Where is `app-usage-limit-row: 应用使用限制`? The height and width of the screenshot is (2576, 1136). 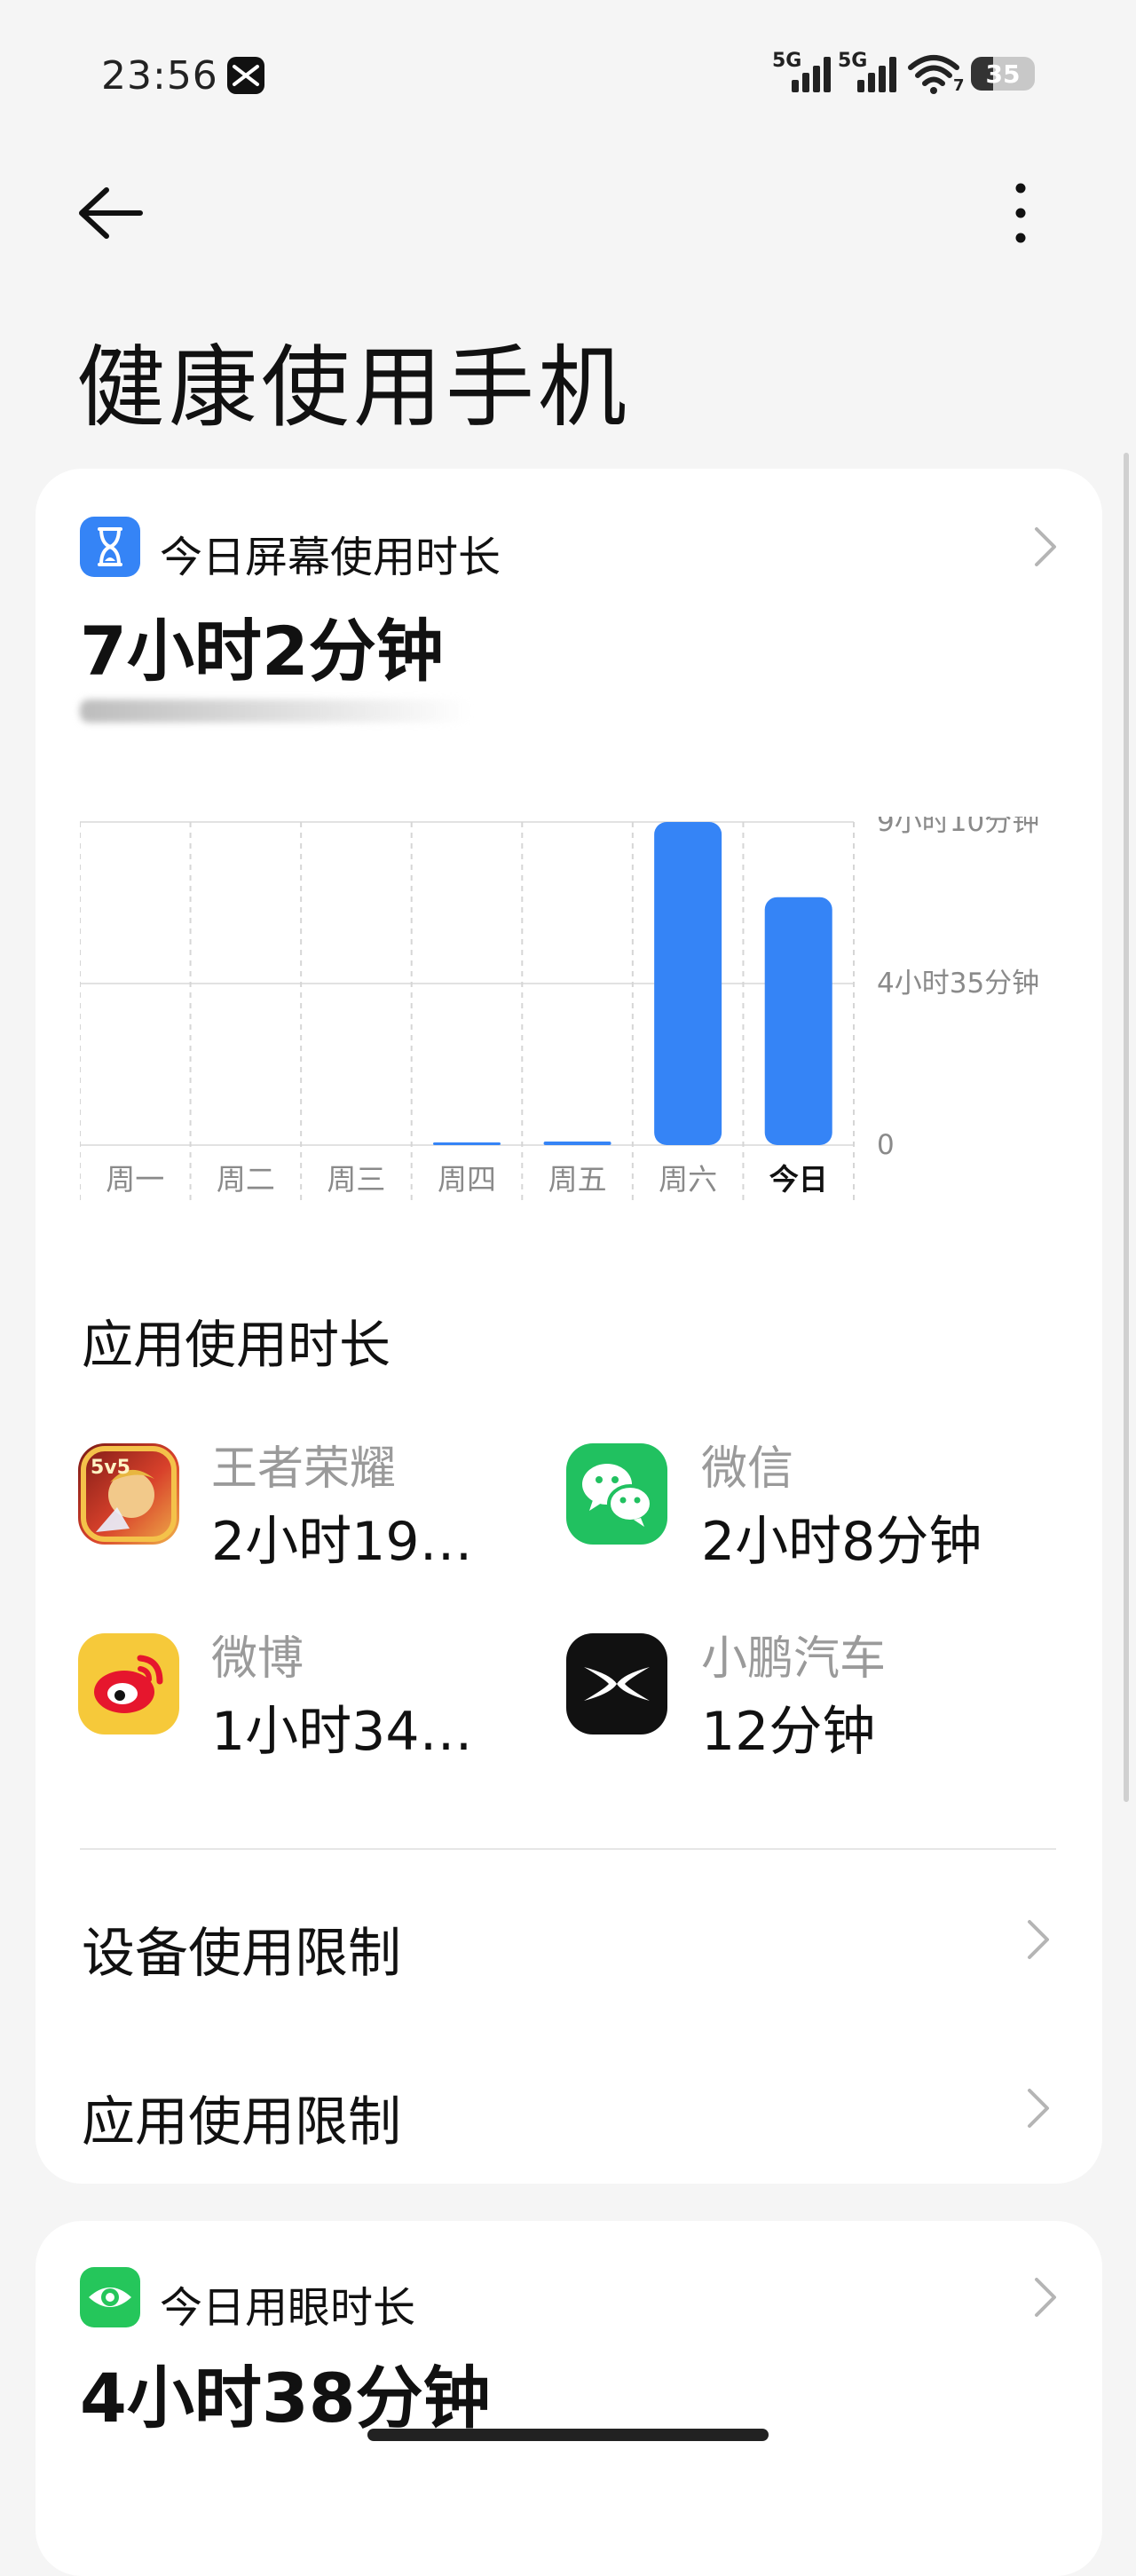
app-usage-limit-row: 应用使用限制 is located at coordinates (569, 2108).